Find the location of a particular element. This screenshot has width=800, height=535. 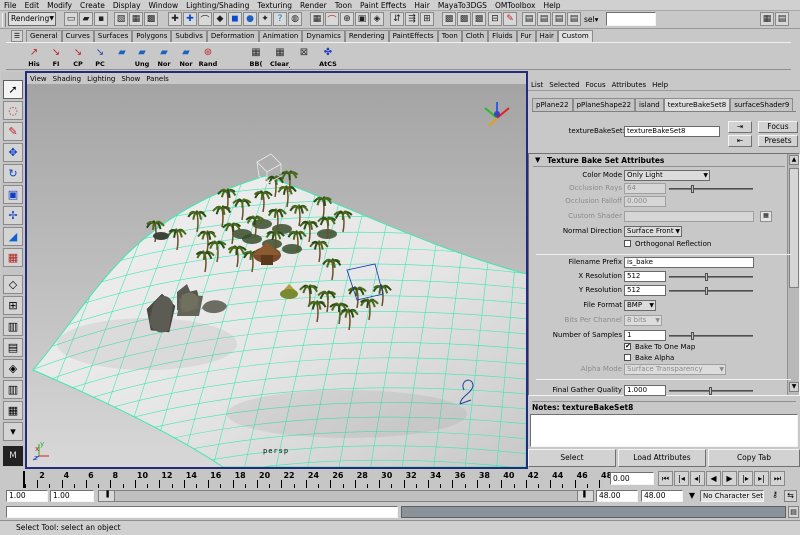

select-object-icon: ▦ is located at coordinates (136, 19).